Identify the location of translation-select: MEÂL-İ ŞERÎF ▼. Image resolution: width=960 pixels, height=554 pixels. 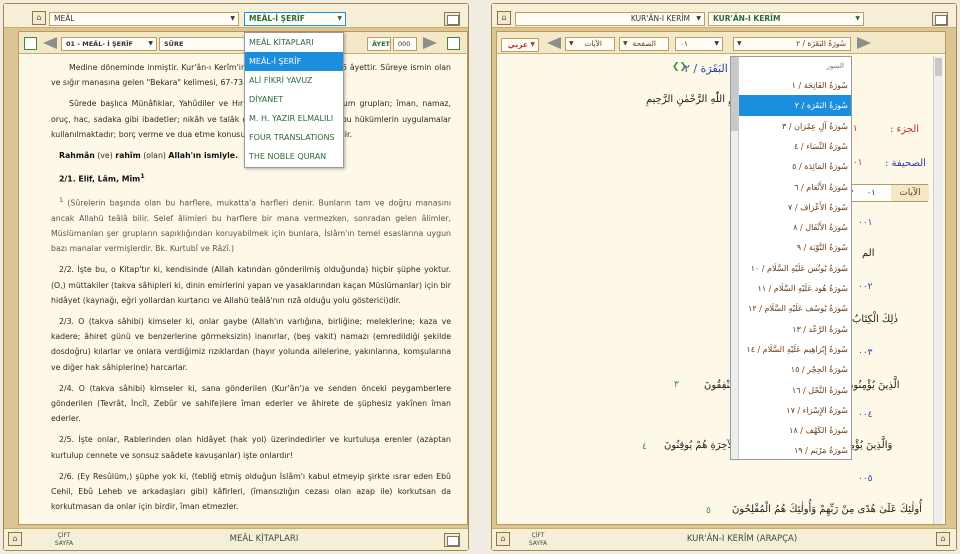
(295, 19).